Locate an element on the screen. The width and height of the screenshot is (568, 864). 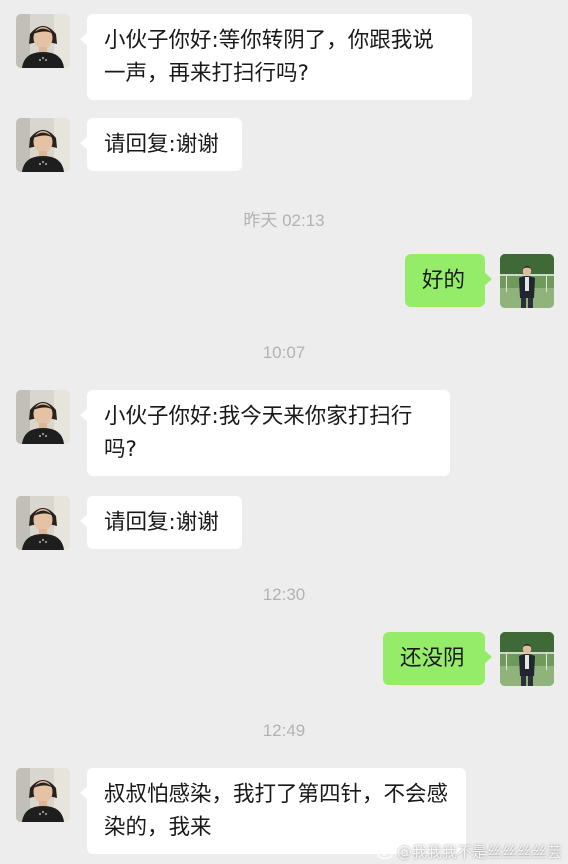
timestamp: 12:49 is located at coordinates (284, 730).